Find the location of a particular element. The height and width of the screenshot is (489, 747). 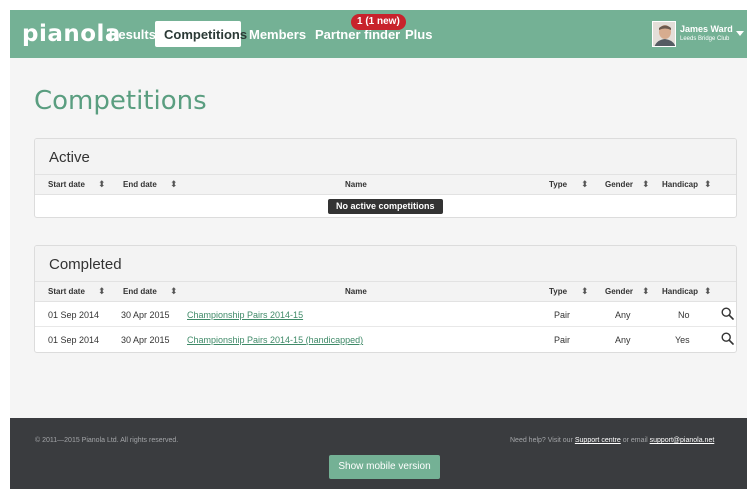

empty-state: No active competitions is located at coordinates (385, 206).